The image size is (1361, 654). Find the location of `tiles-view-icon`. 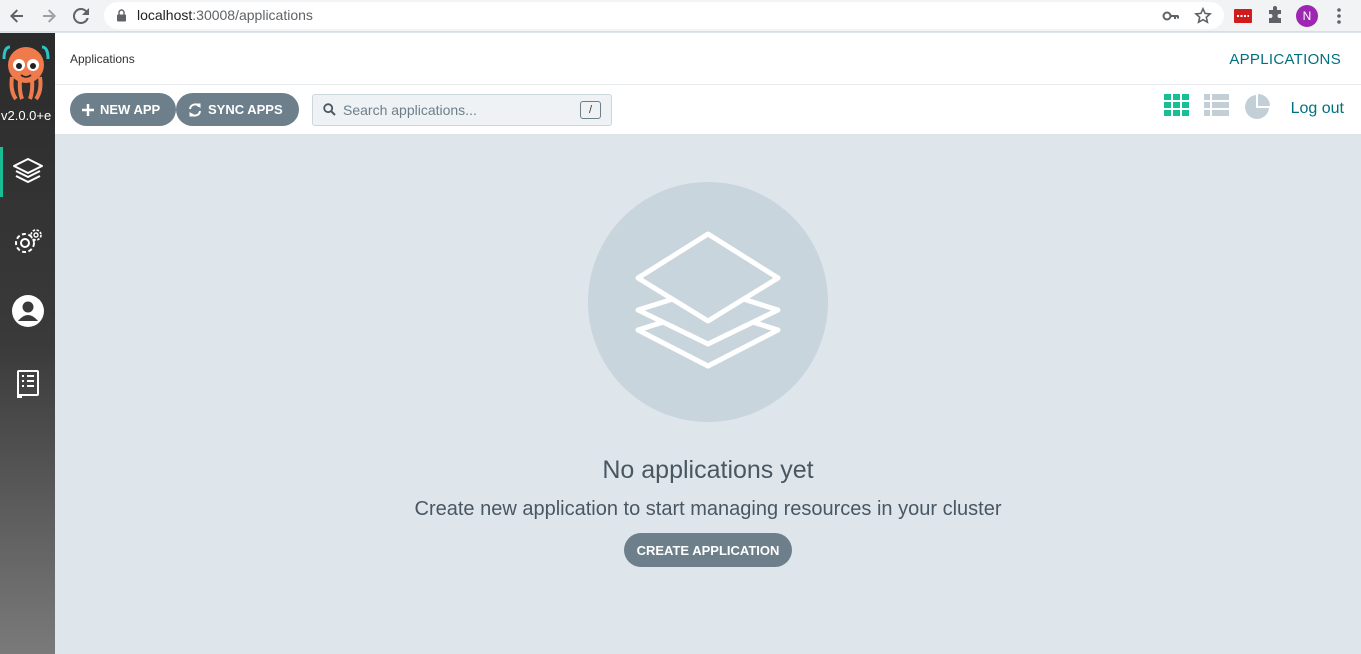

tiles-view-icon is located at coordinates (1177, 106).